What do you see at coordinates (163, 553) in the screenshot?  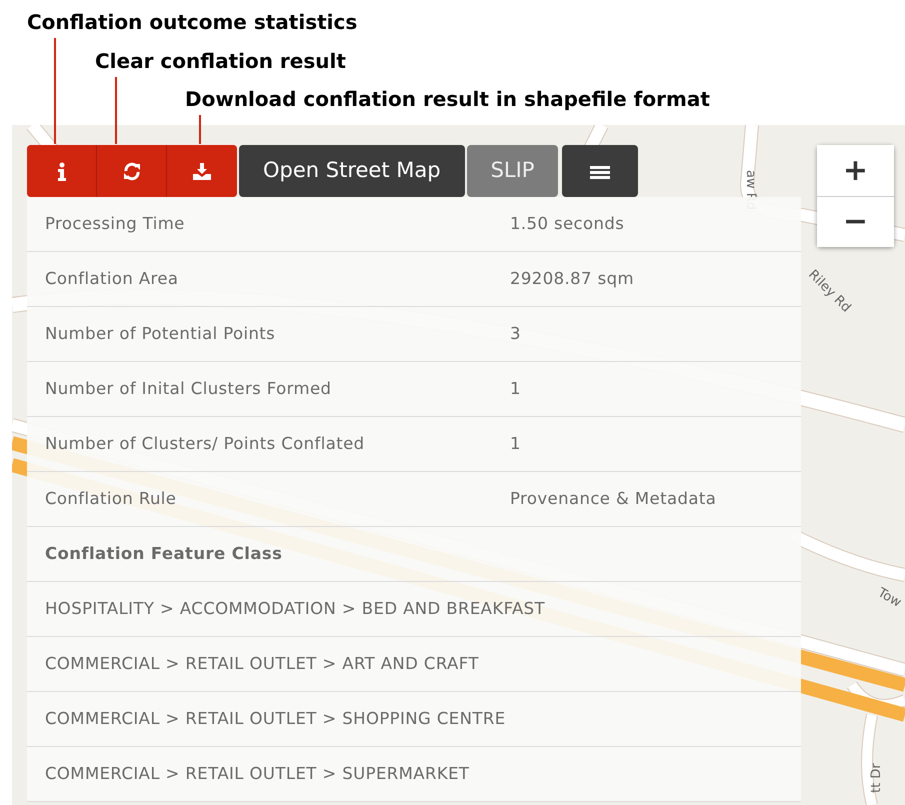 I see `section-heading: Conflation Feature Class` at bounding box center [163, 553].